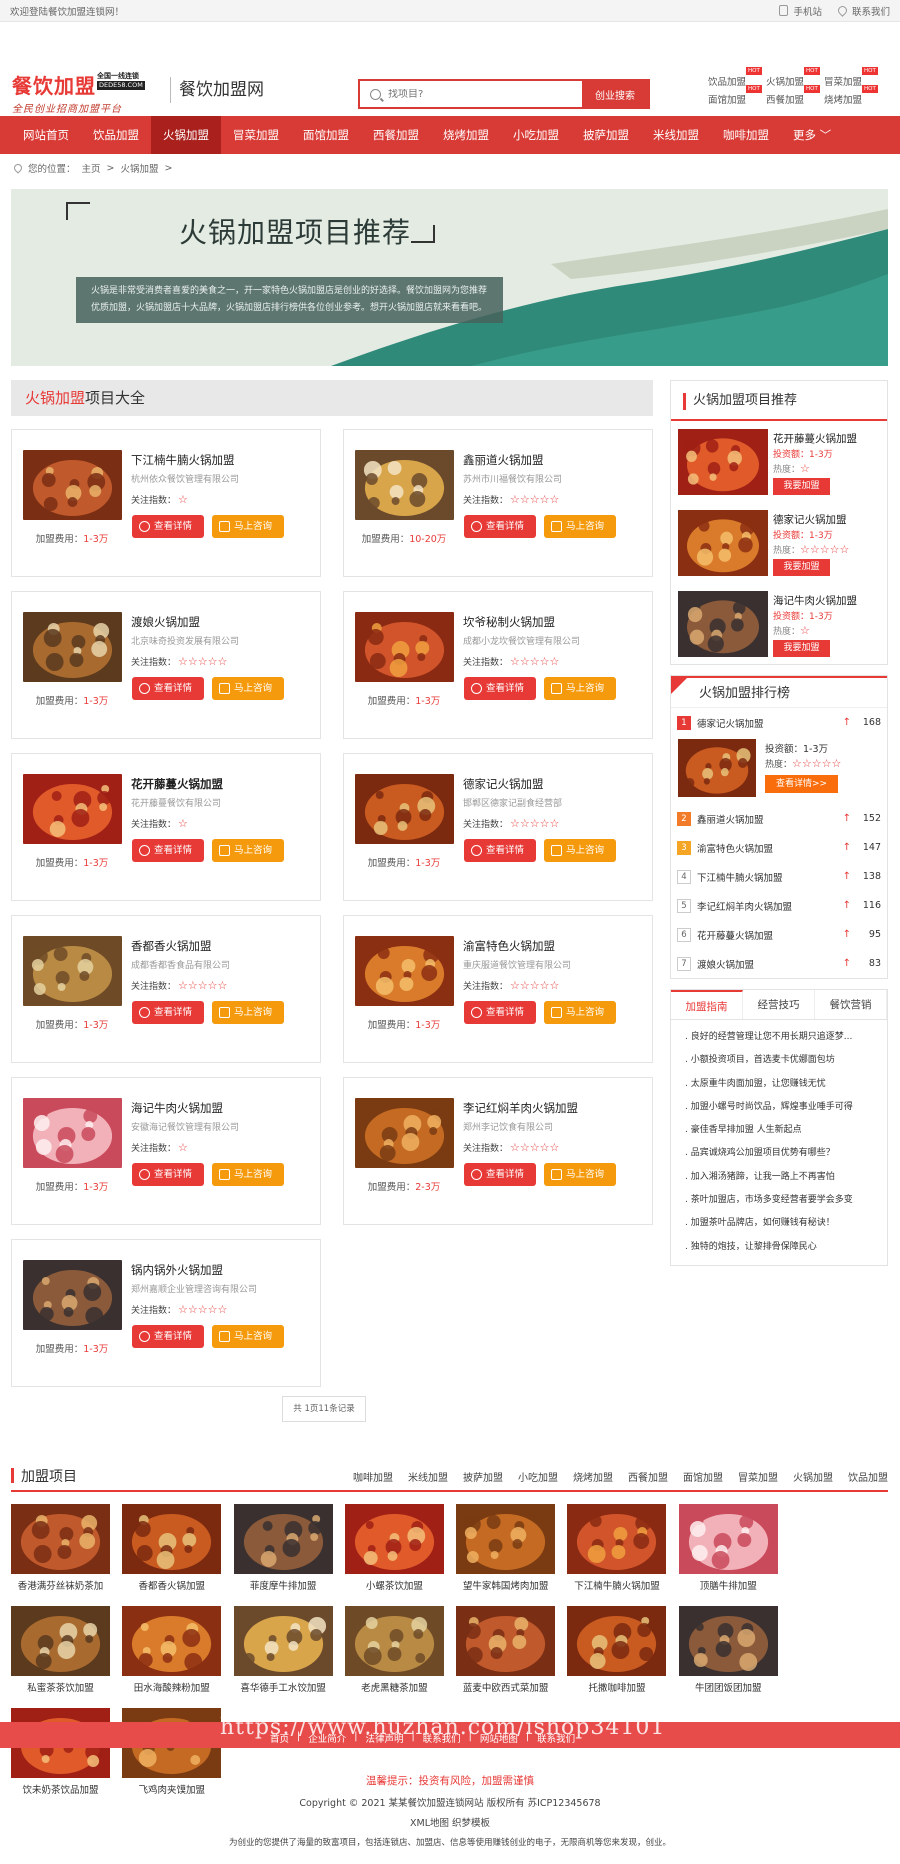 The height and width of the screenshot is (1864, 900). What do you see at coordinates (616, 1687) in the screenshot?
I see `thumb-caption: 托撒咖啡加盟` at bounding box center [616, 1687].